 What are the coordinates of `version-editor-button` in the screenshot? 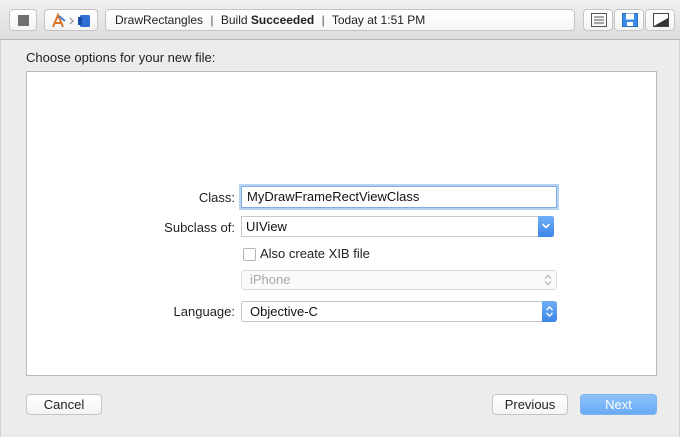 It's located at (660, 20).